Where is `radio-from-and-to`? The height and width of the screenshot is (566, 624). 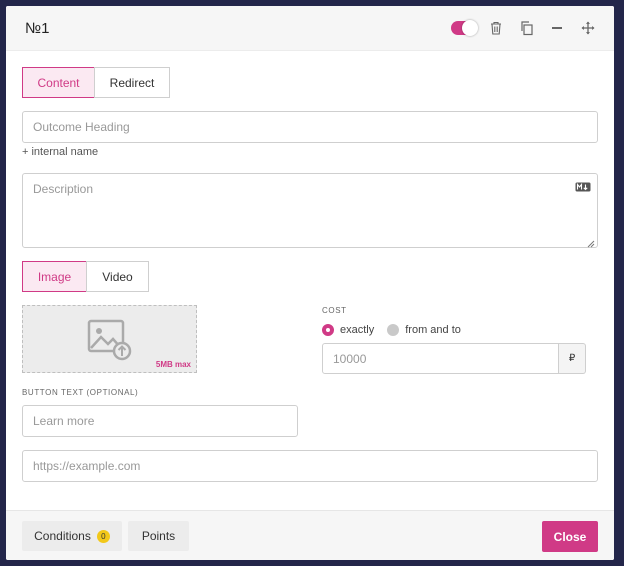
radio-from-and-to is located at coordinates (393, 330).